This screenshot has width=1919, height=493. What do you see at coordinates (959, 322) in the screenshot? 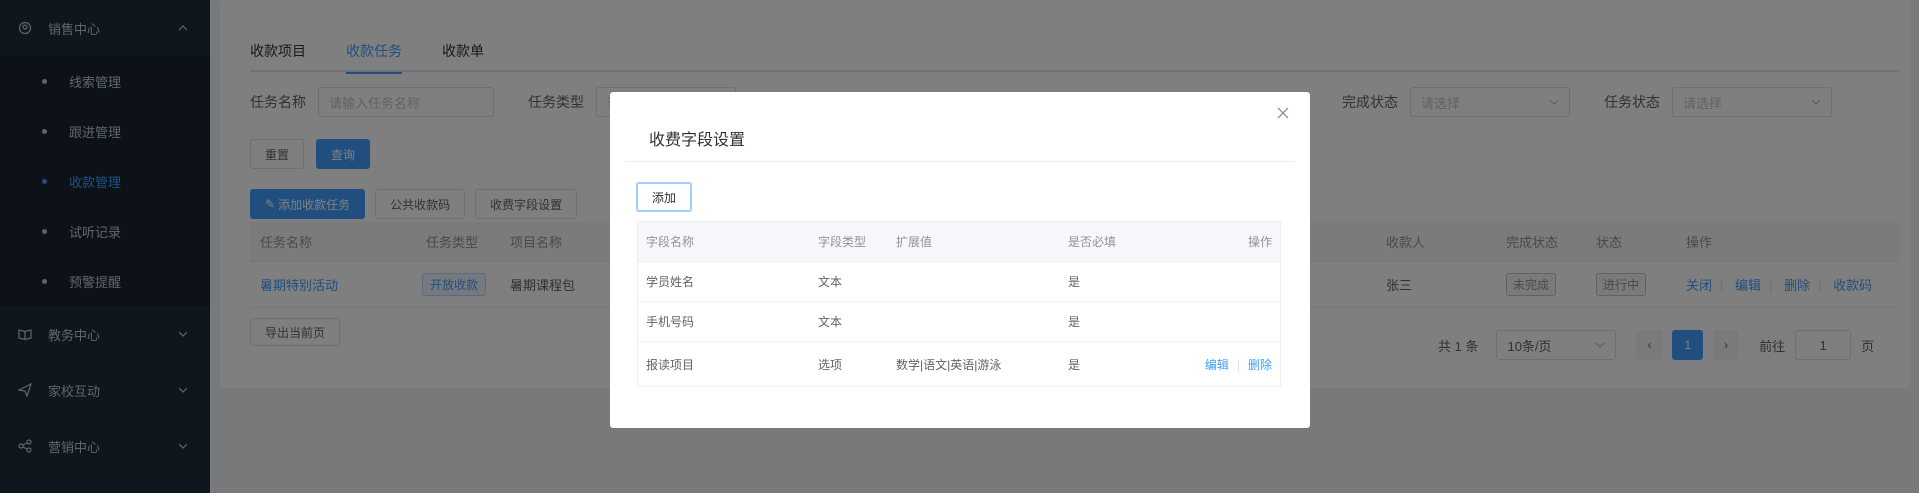
I see `table-row: 手机号码 文本 是` at bounding box center [959, 322].